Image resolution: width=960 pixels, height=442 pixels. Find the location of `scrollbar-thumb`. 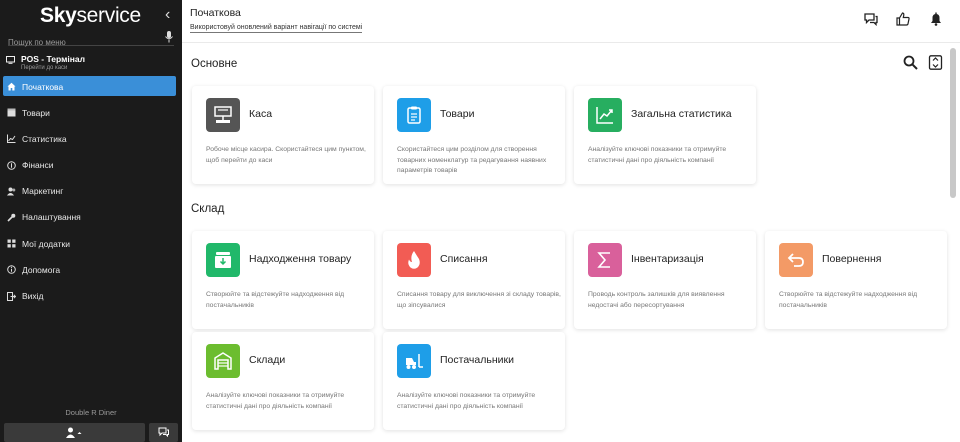

scrollbar-thumb is located at coordinates (953, 123).